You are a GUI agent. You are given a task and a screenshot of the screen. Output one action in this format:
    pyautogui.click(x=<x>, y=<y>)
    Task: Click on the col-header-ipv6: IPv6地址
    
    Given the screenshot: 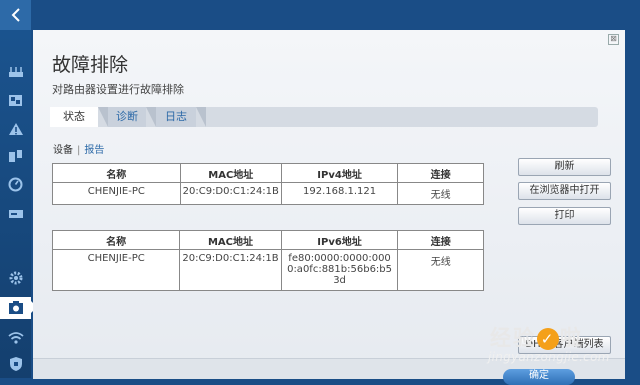 What is the action you would take?
    pyautogui.click(x=339, y=240)
    